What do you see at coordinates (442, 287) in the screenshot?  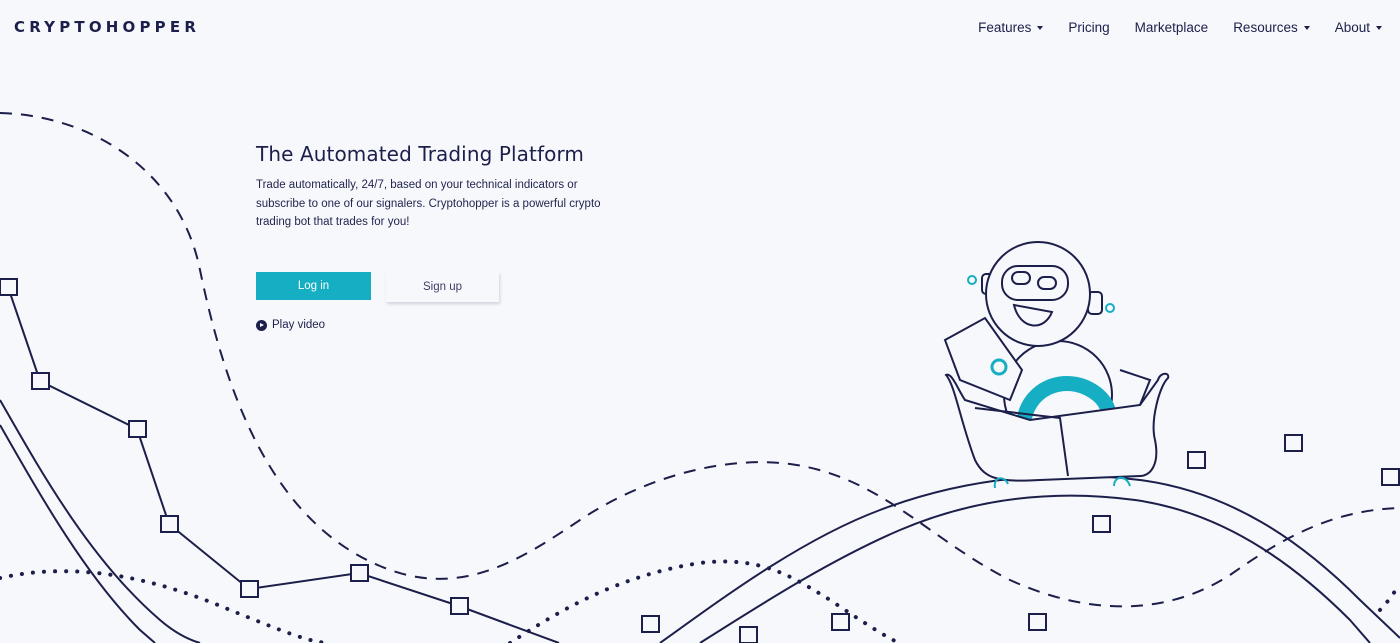 I see `signup-button: Sign up` at bounding box center [442, 287].